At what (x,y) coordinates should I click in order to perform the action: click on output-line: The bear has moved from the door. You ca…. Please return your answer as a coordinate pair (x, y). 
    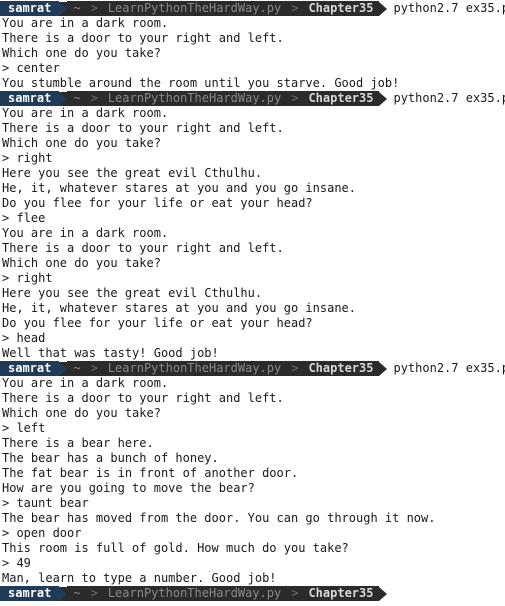
    Looking at the image, I should click on (219, 518).